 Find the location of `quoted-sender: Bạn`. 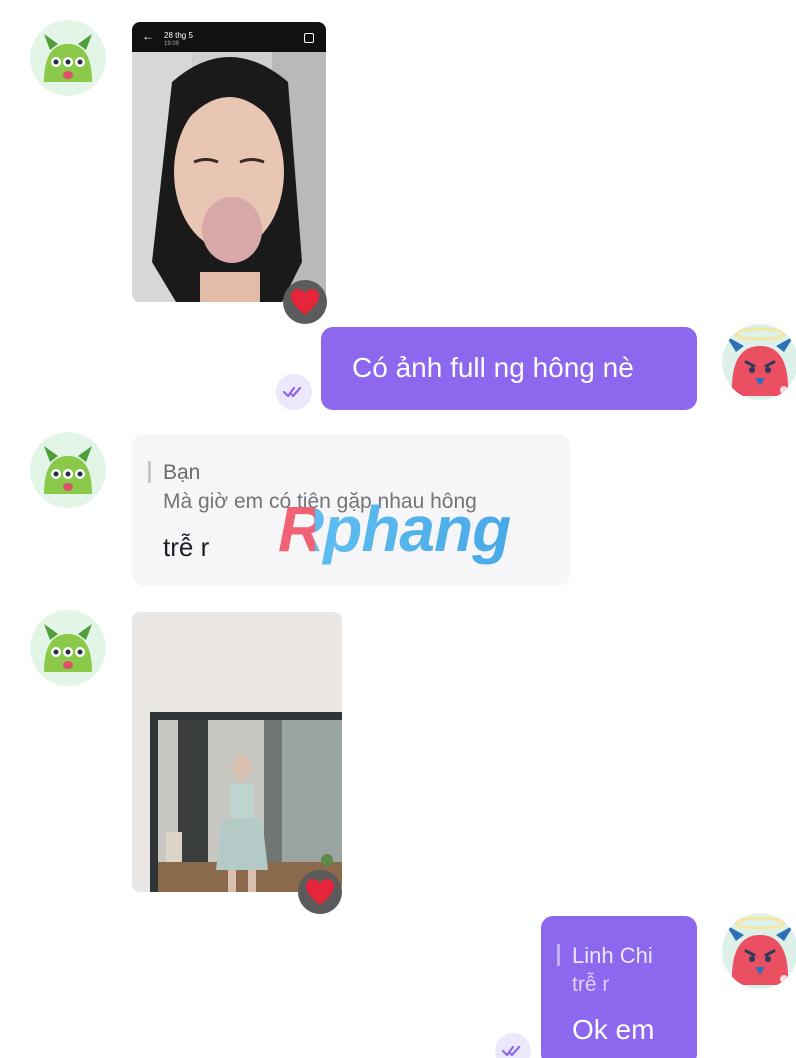

quoted-sender: Bạn is located at coordinates (182, 472).